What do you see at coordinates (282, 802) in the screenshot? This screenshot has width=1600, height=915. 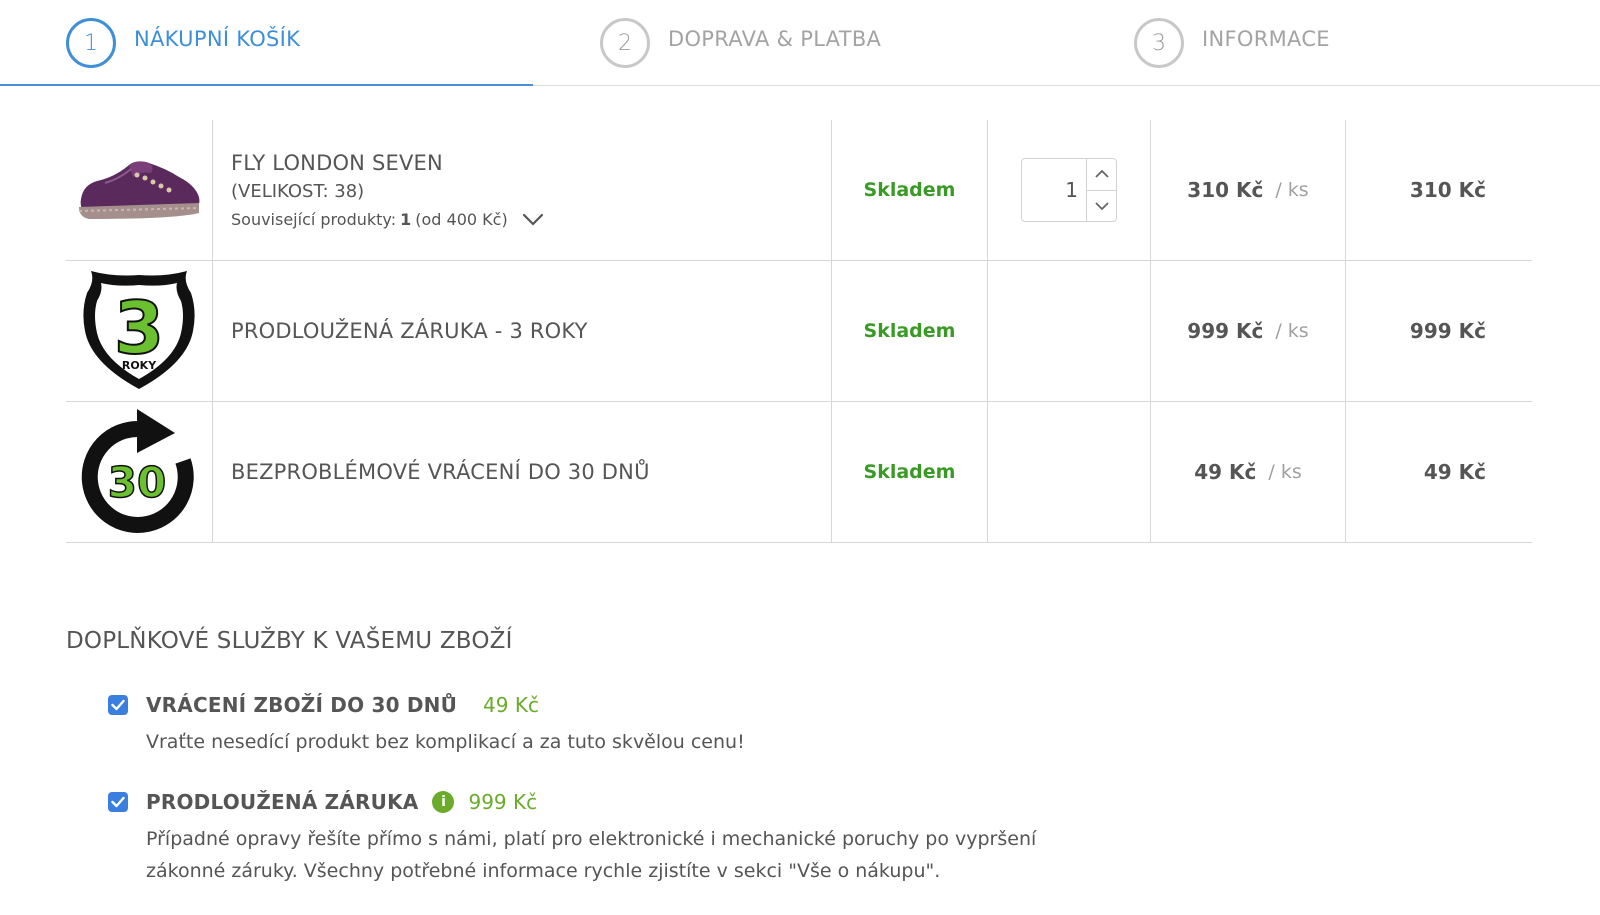 I see `service-name: PRODLOUŽENÁ ZÁRUKA` at bounding box center [282, 802].